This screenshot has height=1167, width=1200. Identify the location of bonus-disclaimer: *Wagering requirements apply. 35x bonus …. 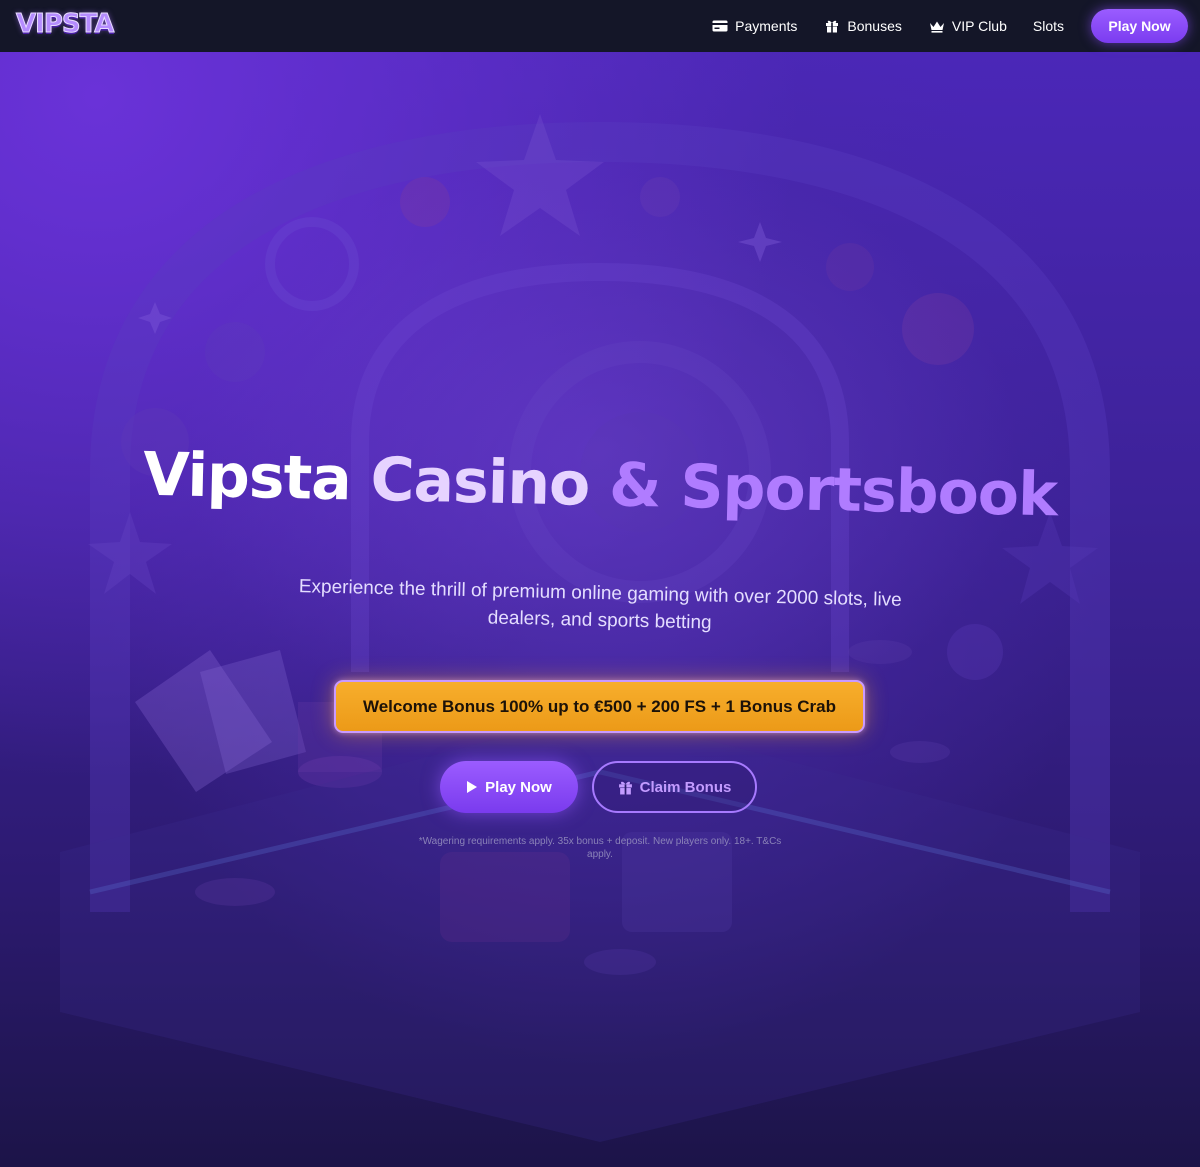
(600, 848).